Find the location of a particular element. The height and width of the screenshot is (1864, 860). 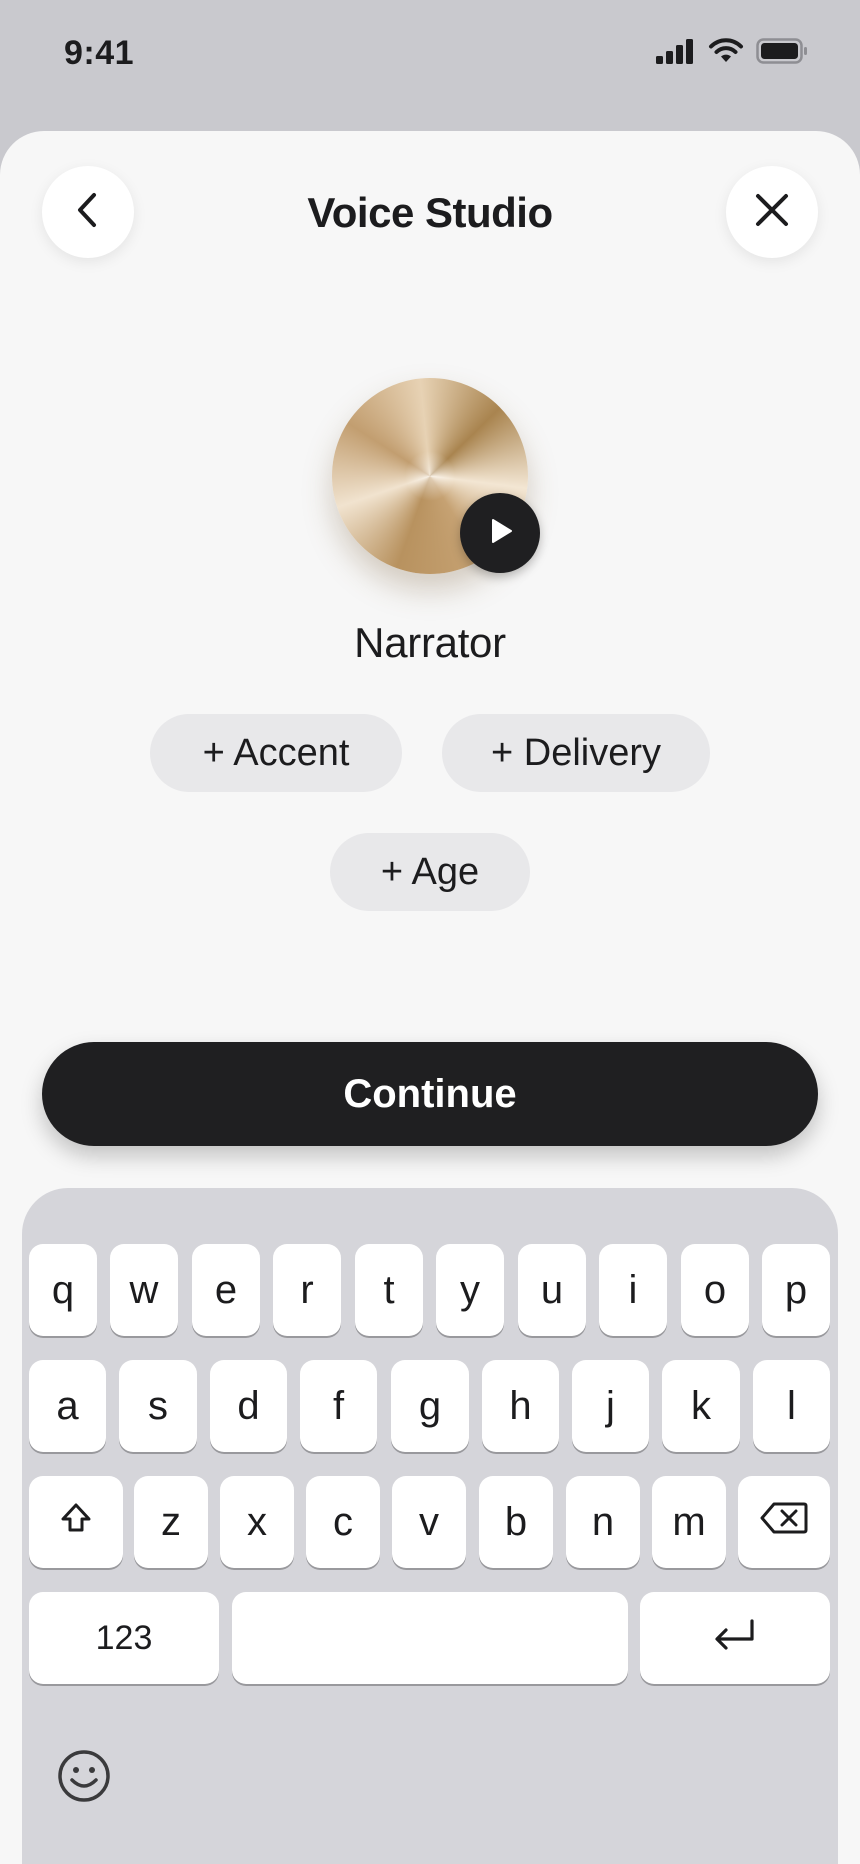

key-s: s is located at coordinates (158, 1406).